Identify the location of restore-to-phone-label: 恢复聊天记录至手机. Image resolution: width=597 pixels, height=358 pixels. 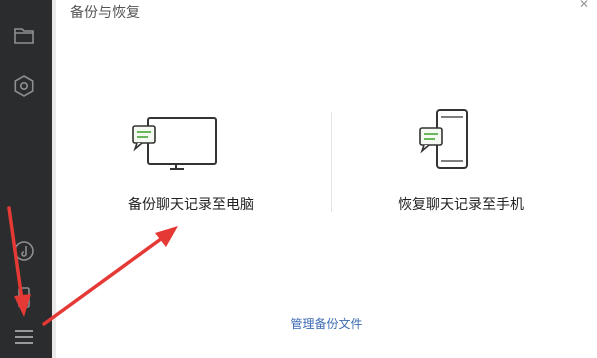
(461, 205).